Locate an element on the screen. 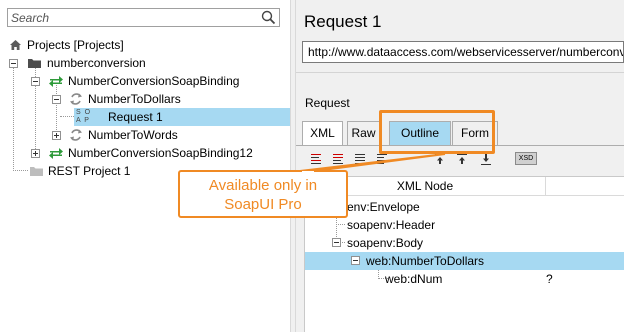 The width and height of the screenshot is (624, 332). tree-item-label: NumberToDollars is located at coordinates (134, 99).